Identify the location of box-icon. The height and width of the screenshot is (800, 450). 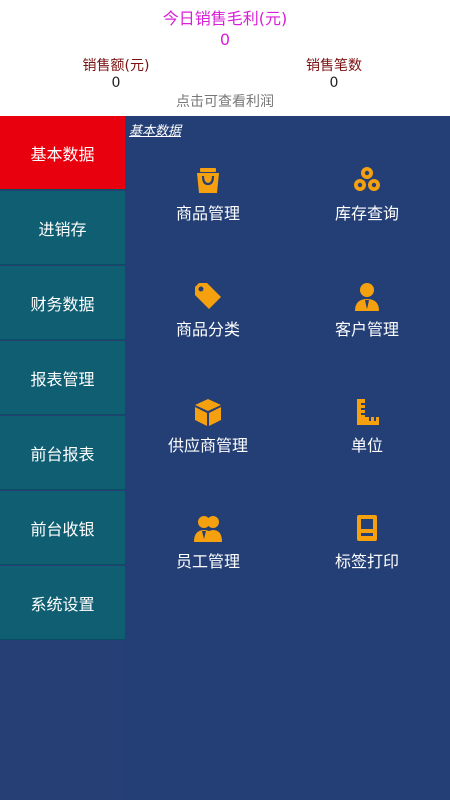
(208, 412).